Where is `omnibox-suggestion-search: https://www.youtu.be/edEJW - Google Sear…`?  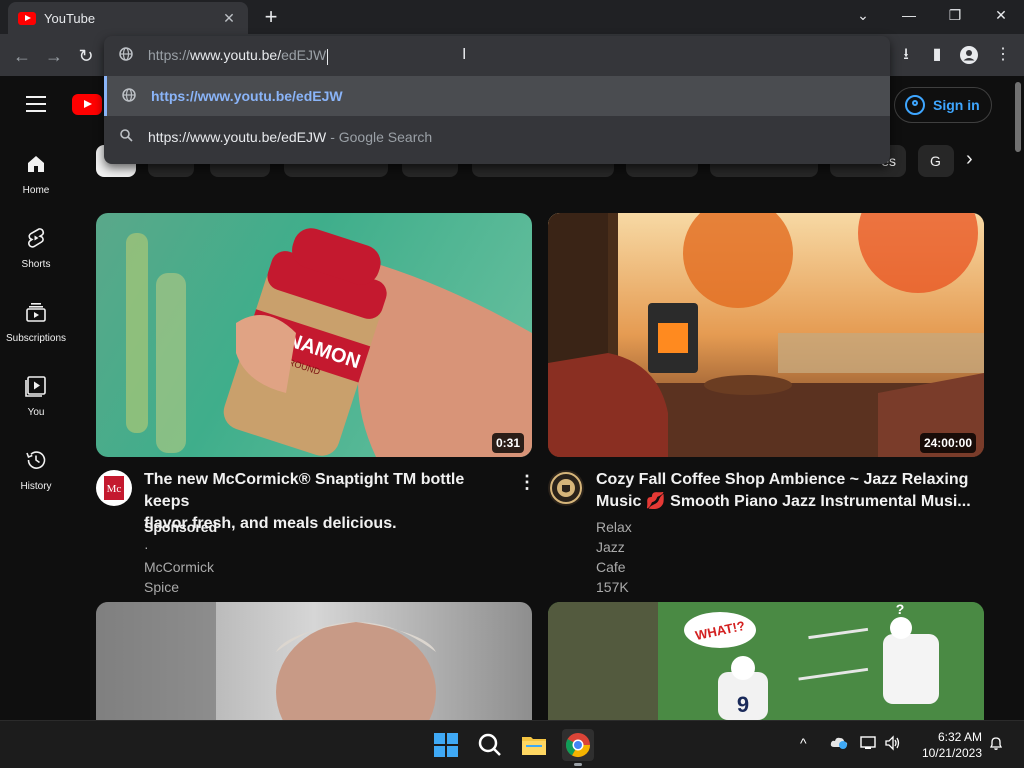
omnibox-suggestion-search: https://www.youtu.be/edEJW - Google Sear… is located at coordinates (497, 137).